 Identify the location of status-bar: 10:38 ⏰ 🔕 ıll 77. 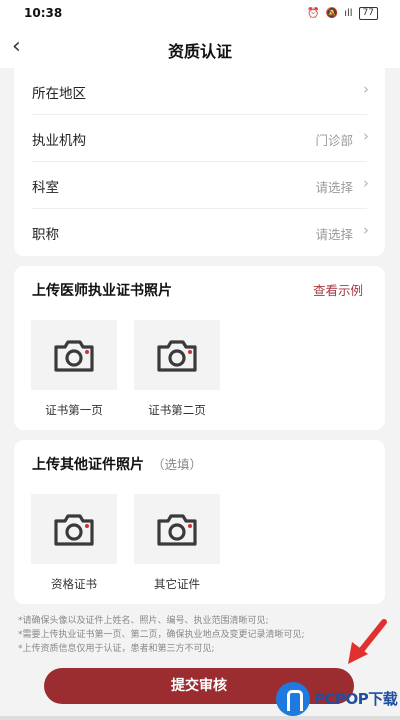
(200, 14).